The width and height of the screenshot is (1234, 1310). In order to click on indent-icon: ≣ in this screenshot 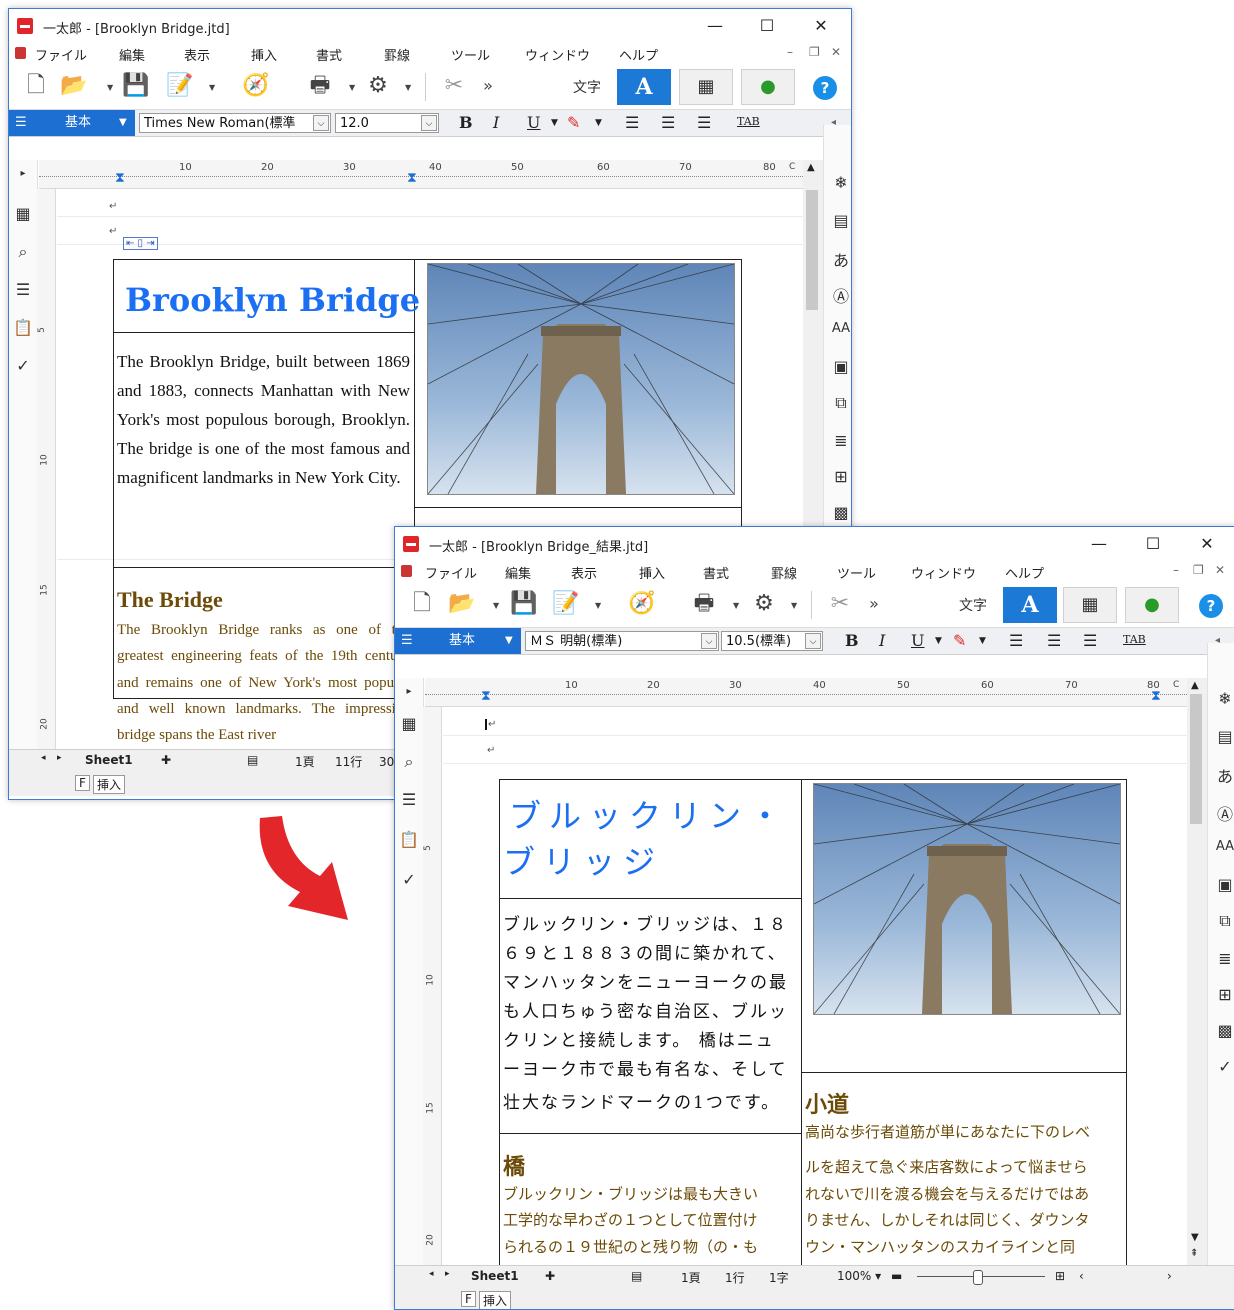, I will do `click(841, 442)`.